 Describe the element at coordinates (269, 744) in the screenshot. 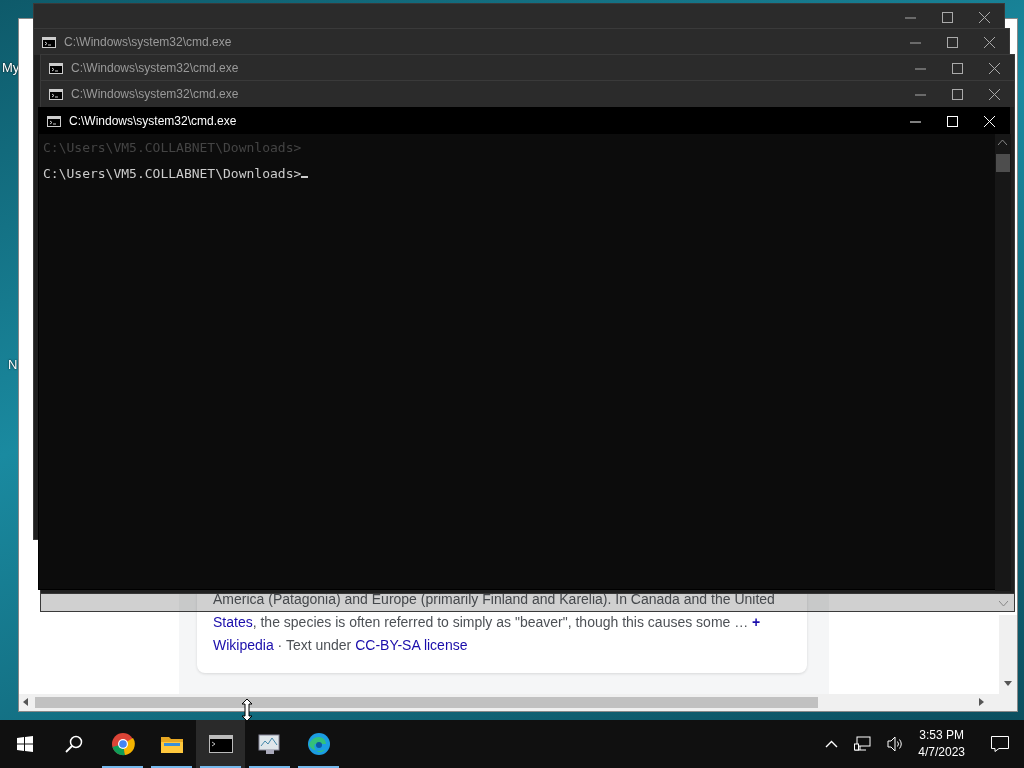

I see `monitor-icon` at that location.